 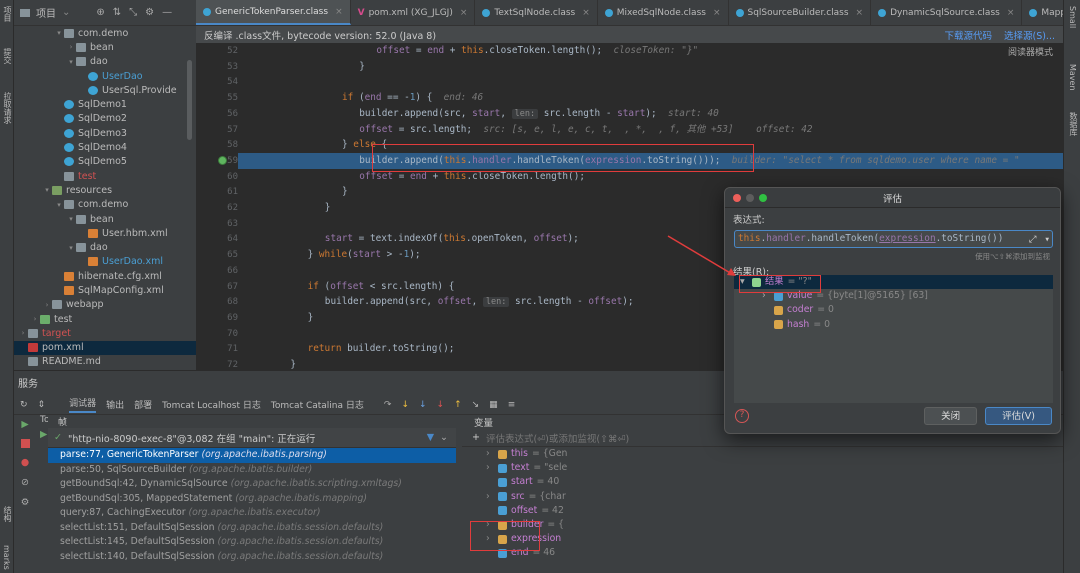 What do you see at coordinates (25, 443) in the screenshot?
I see `stop-icon` at bounding box center [25, 443].